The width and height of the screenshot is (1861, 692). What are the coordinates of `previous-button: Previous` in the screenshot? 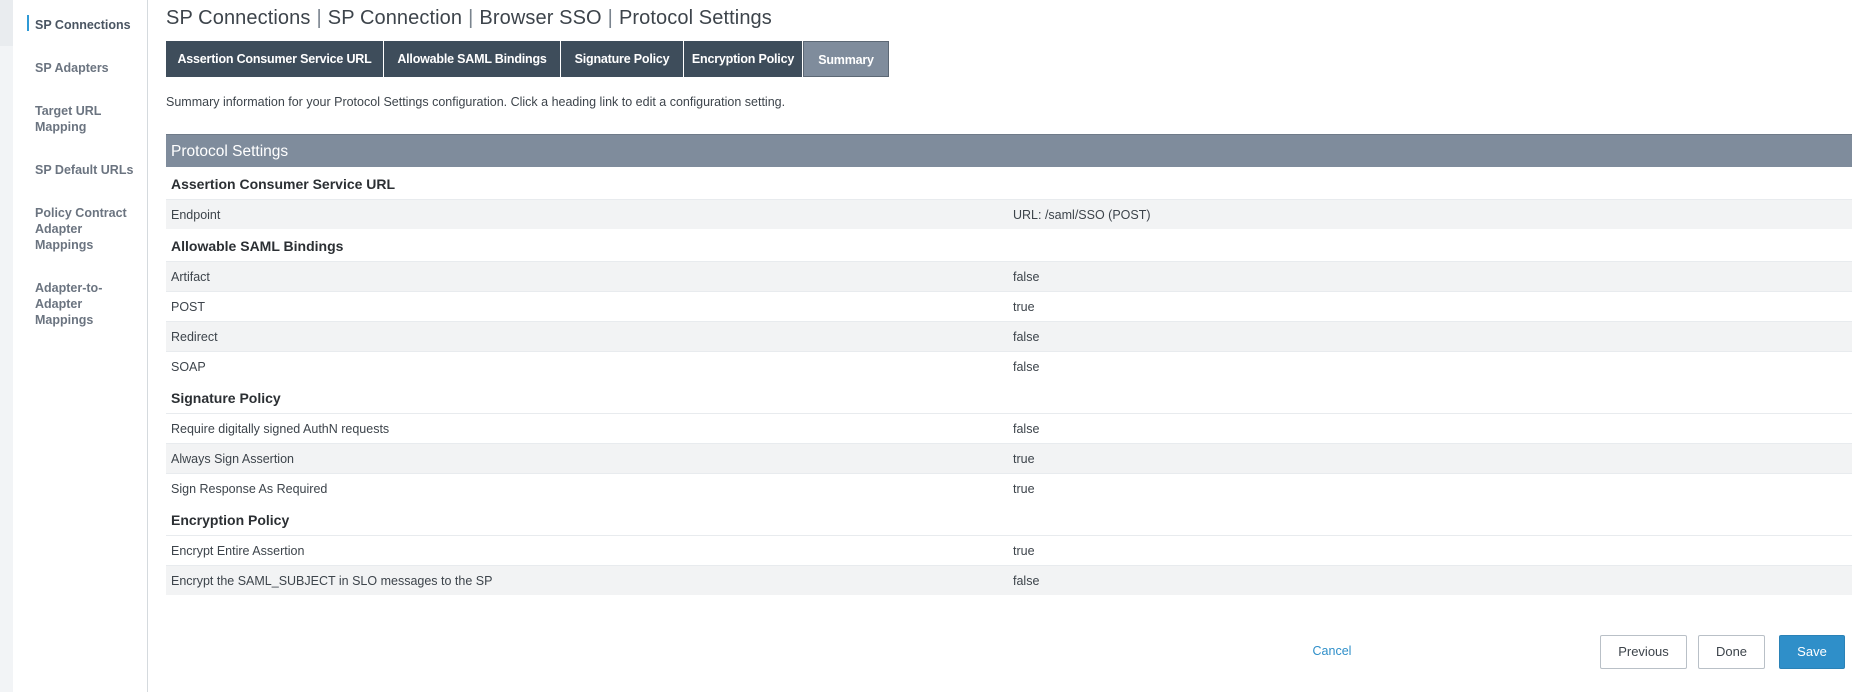 It's located at (1643, 652).